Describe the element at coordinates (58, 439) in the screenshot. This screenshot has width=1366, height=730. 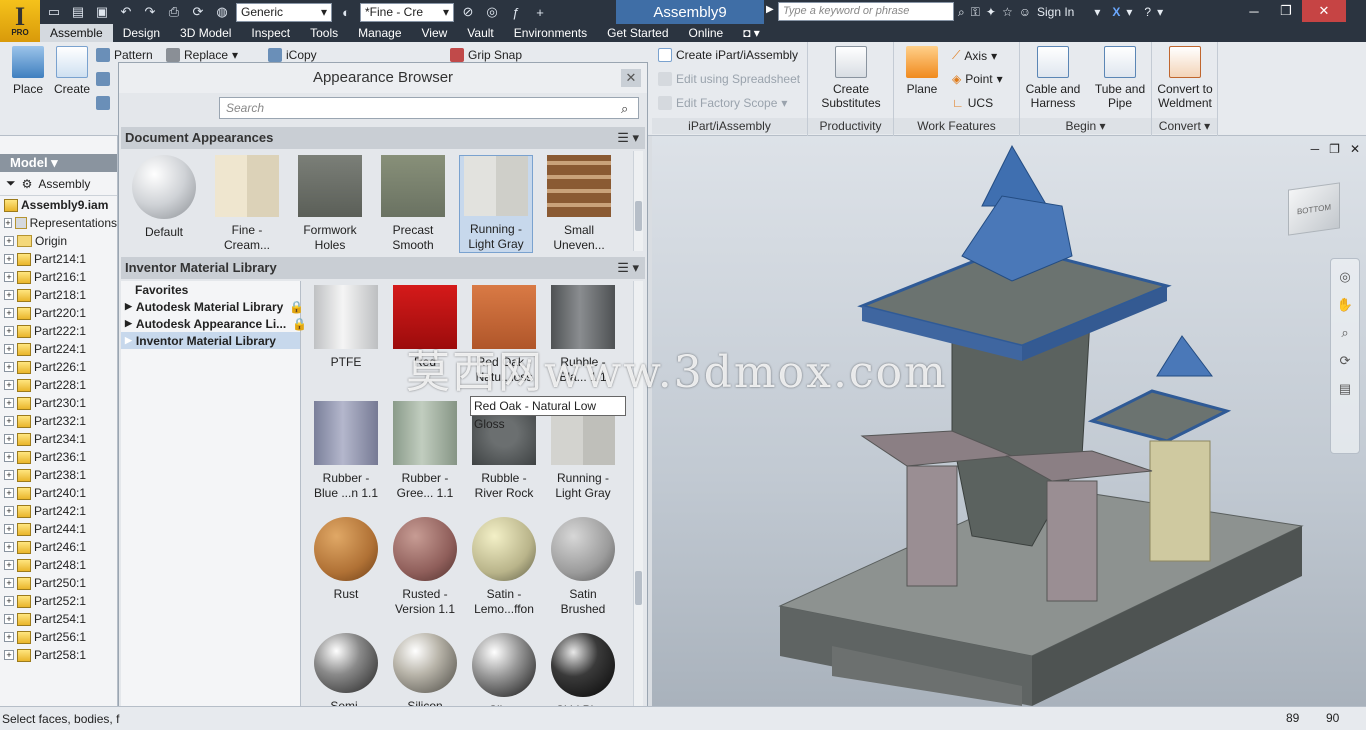
I see `tree-item-part: + Part234:1` at that location.